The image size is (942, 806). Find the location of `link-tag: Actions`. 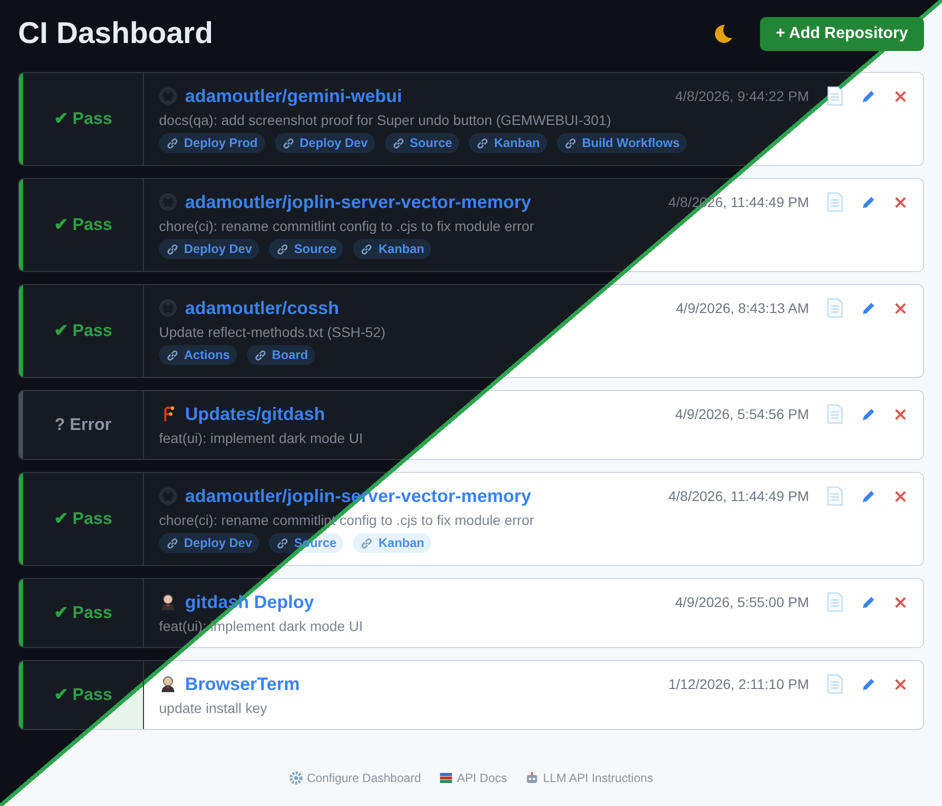

link-tag: Actions is located at coordinates (198, 355).